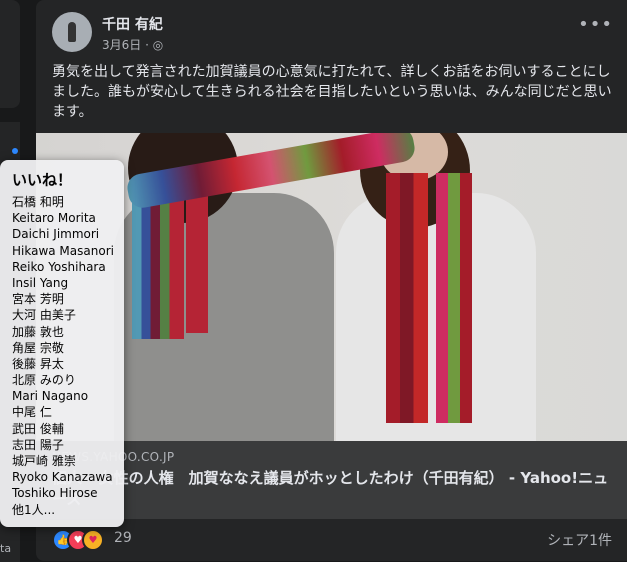 This screenshot has height=562, width=627. Describe the element at coordinates (38, 363) in the screenshot. I see `liker-name: 後藤 昇太` at that location.